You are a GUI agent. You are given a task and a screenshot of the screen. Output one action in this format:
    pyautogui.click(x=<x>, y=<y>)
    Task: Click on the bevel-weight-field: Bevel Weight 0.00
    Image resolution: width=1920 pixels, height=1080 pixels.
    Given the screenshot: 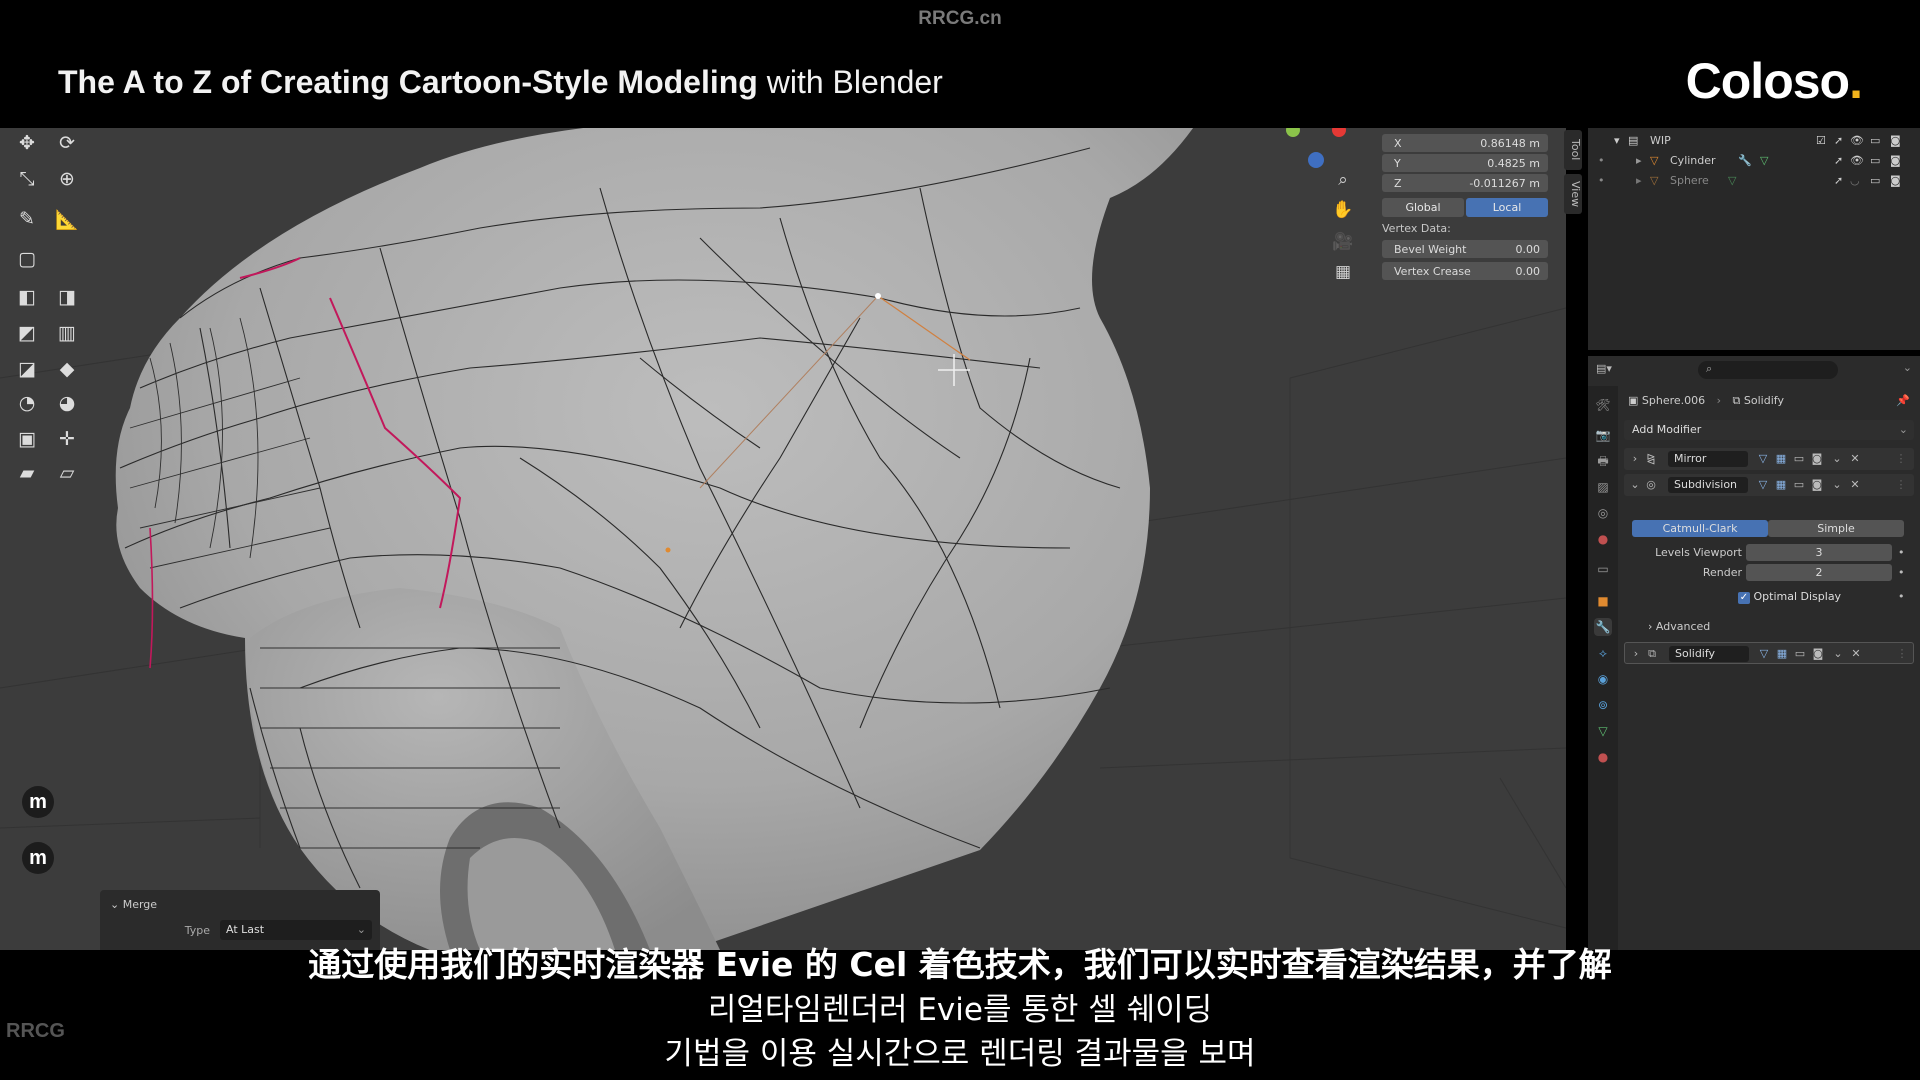 What is the action you would take?
    pyautogui.click(x=1465, y=249)
    